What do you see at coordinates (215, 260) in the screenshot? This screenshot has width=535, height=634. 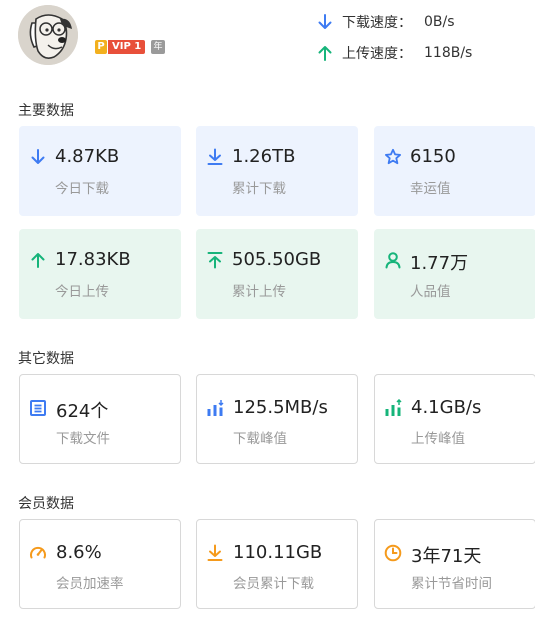 I see `upload-from-line-icon` at bounding box center [215, 260].